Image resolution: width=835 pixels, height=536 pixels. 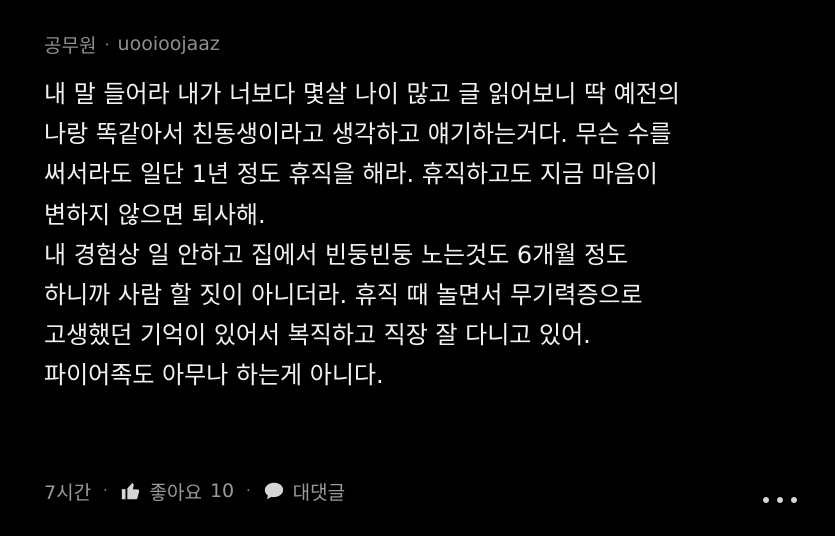 What do you see at coordinates (362, 94) in the screenshot?
I see `comment-line: 내 말 들어라 내가 너보다 몇살 나이 많고 글 읽어보니 딱 예전의` at bounding box center [362, 94].